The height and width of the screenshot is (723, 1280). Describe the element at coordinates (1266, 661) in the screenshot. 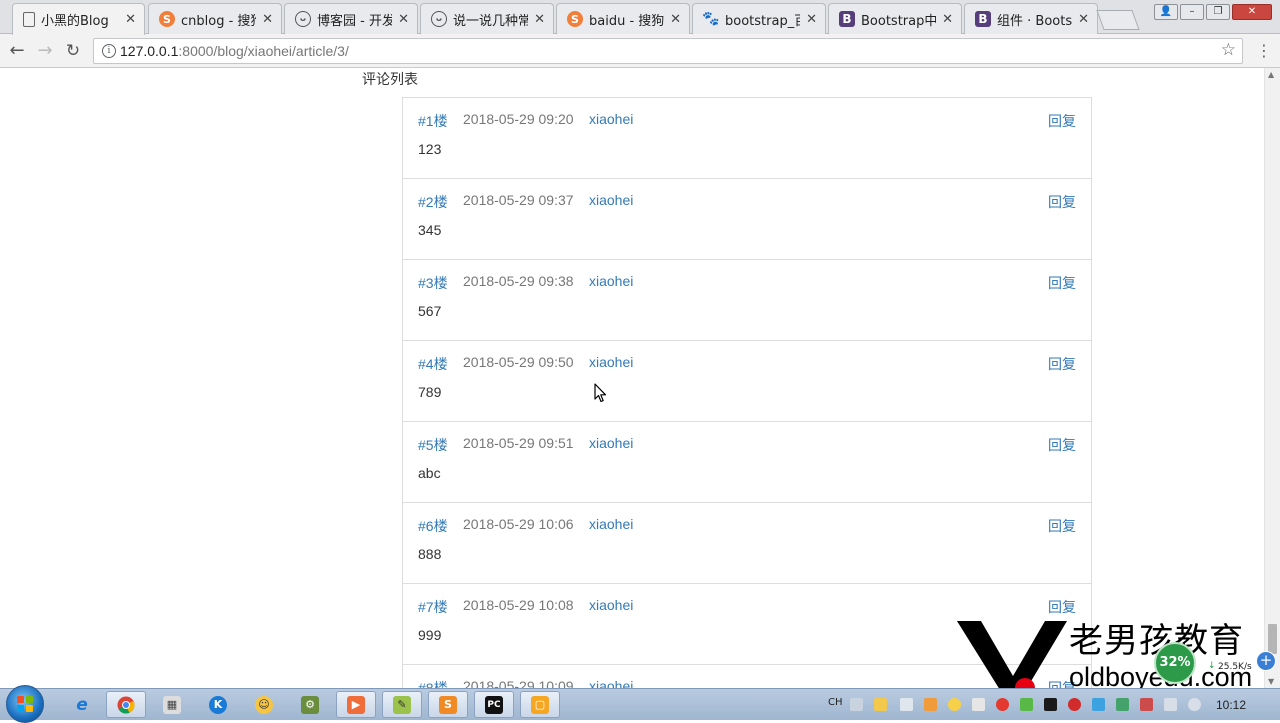

I see `plus-icon: +` at that location.